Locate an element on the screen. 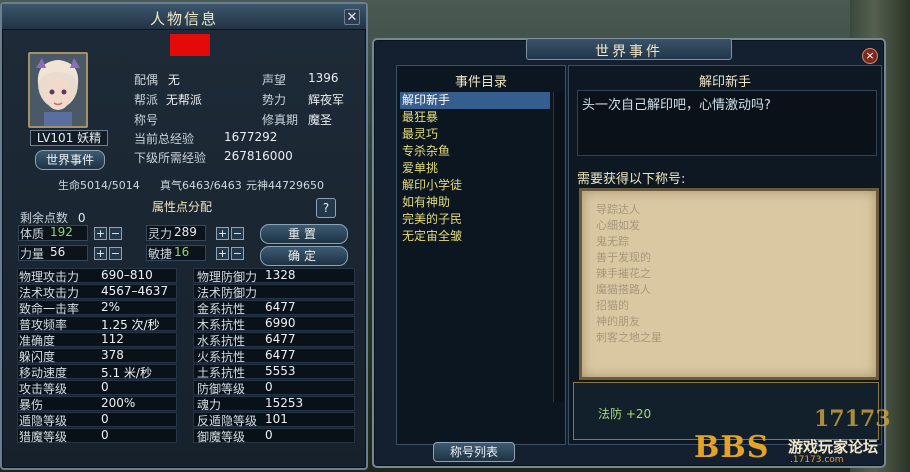 The width and height of the screenshot is (910, 472). reward-text: 法防 +20 is located at coordinates (625, 414).